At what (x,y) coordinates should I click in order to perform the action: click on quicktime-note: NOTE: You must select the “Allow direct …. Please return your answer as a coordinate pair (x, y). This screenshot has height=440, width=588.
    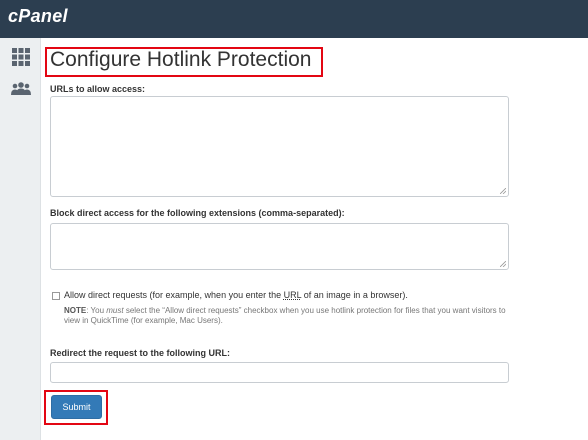
    Looking at the image, I should click on (291, 316).